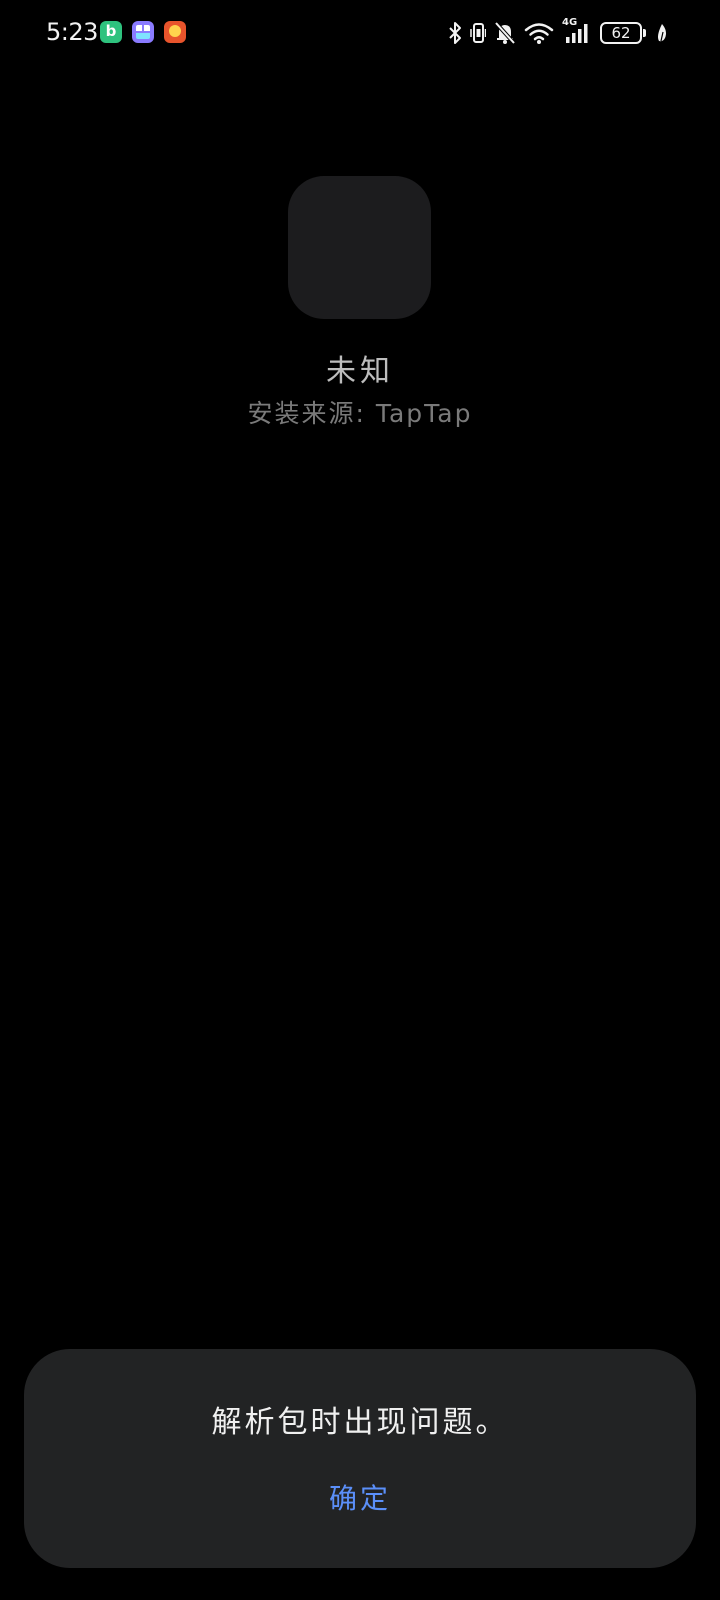  What do you see at coordinates (539, 33) in the screenshot?
I see `wifi-icon` at bounding box center [539, 33].